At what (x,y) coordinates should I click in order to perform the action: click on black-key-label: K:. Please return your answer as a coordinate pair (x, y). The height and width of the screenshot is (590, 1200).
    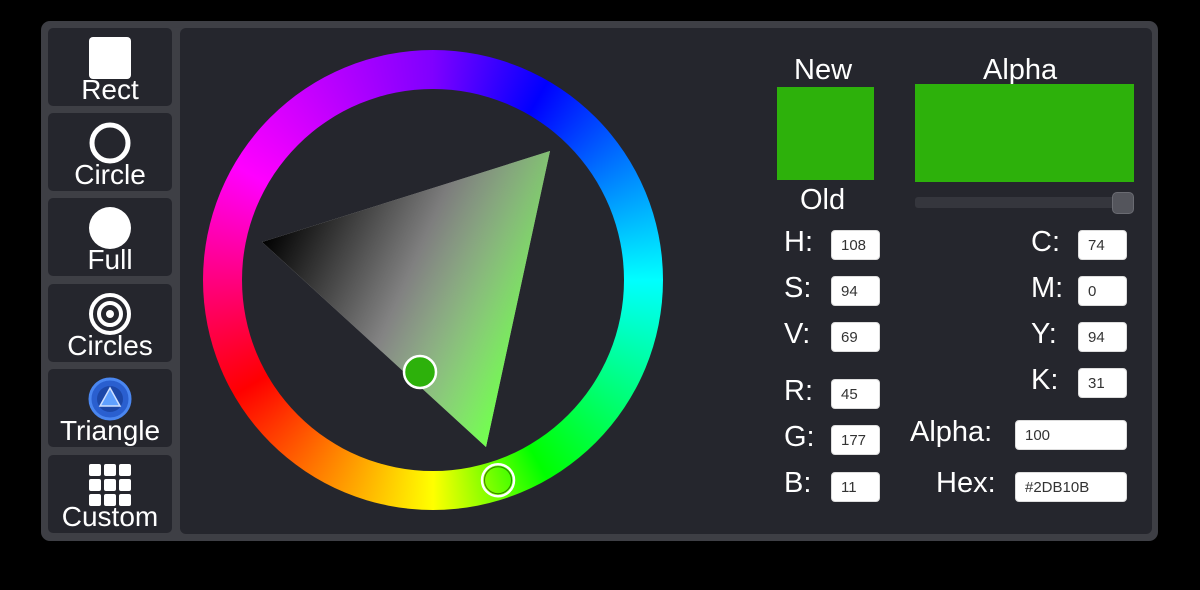
    Looking at the image, I should click on (1045, 380).